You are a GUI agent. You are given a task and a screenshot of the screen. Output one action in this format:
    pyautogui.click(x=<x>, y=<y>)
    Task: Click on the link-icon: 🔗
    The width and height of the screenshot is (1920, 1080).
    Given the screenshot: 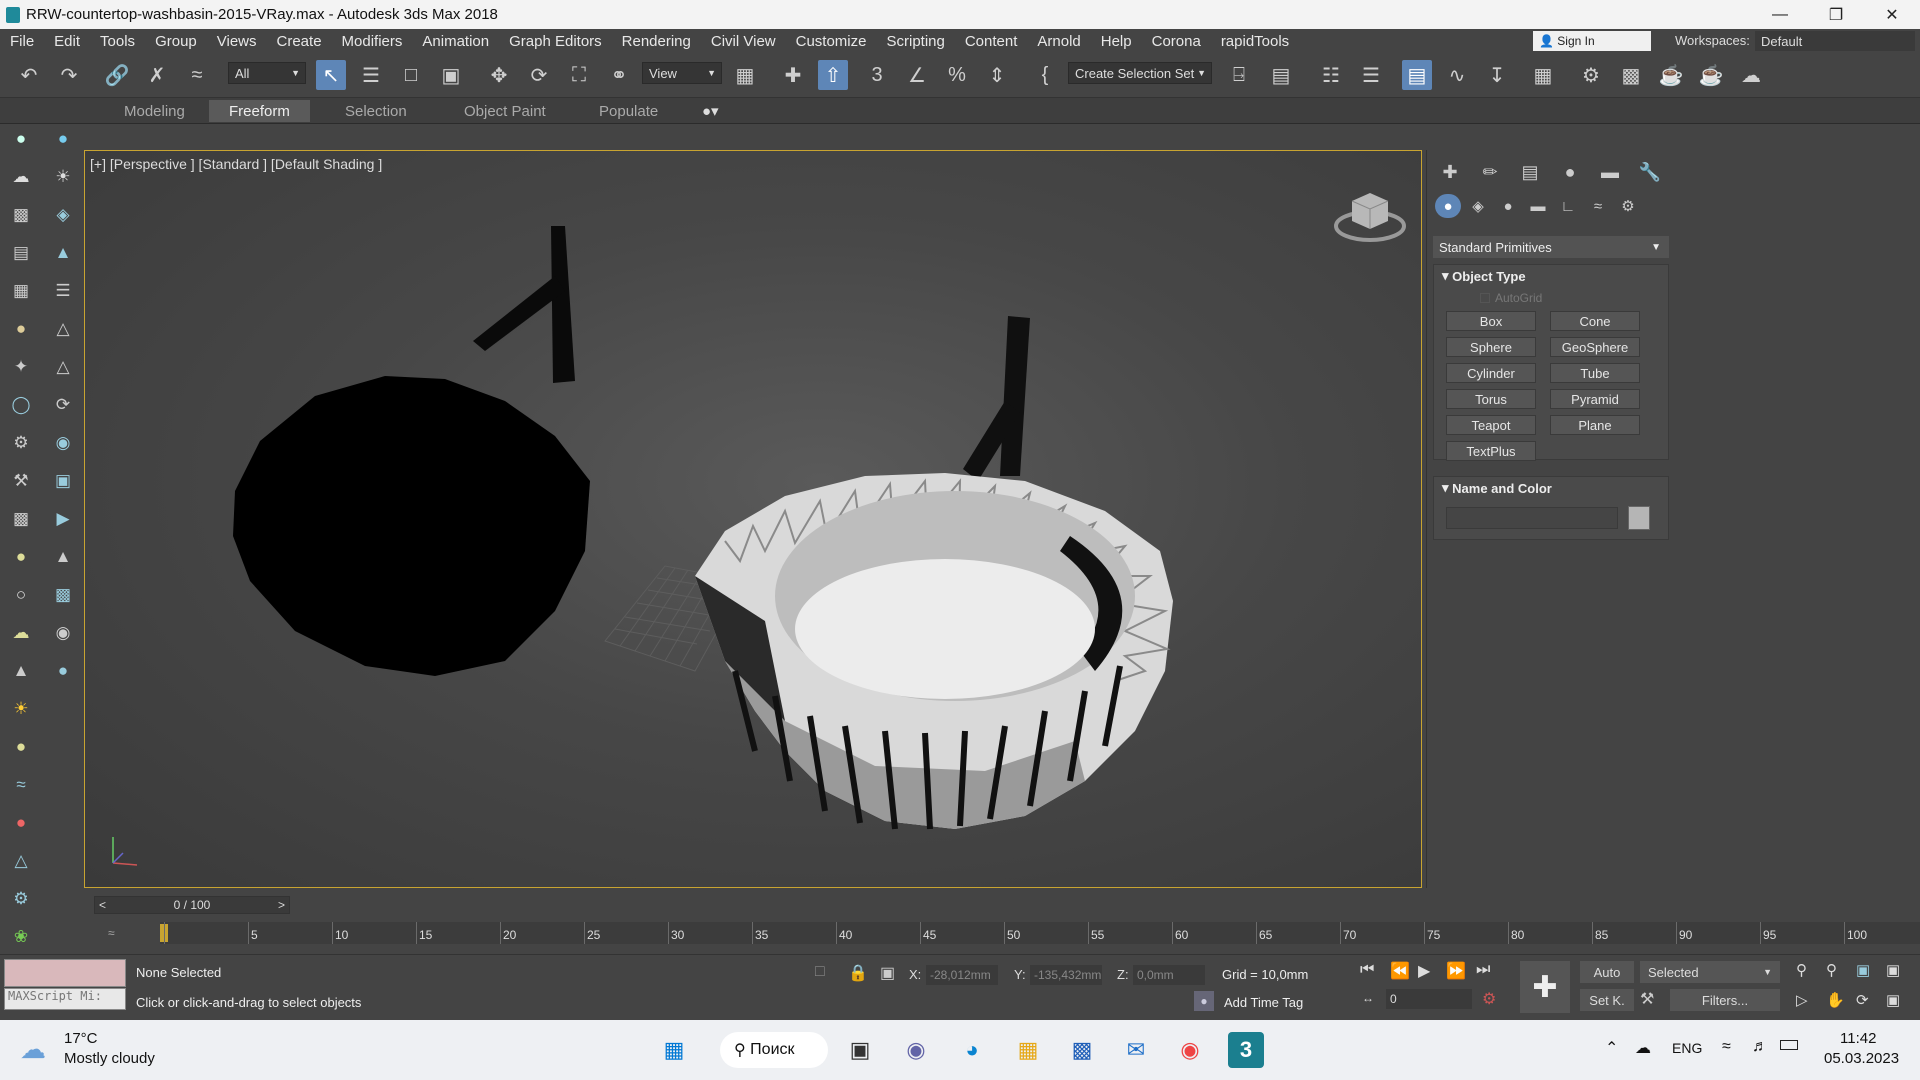 What is the action you would take?
    pyautogui.click(x=117, y=75)
    